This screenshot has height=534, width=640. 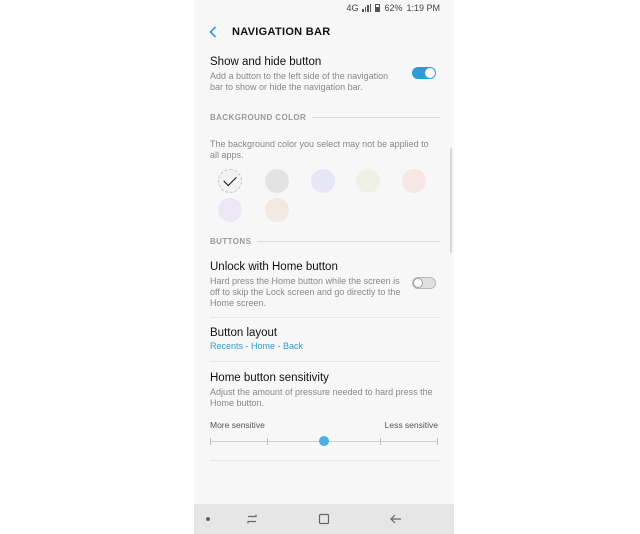 I want to click on sensitivity-title: Home button sensitivity, so click(x=269, y=378).